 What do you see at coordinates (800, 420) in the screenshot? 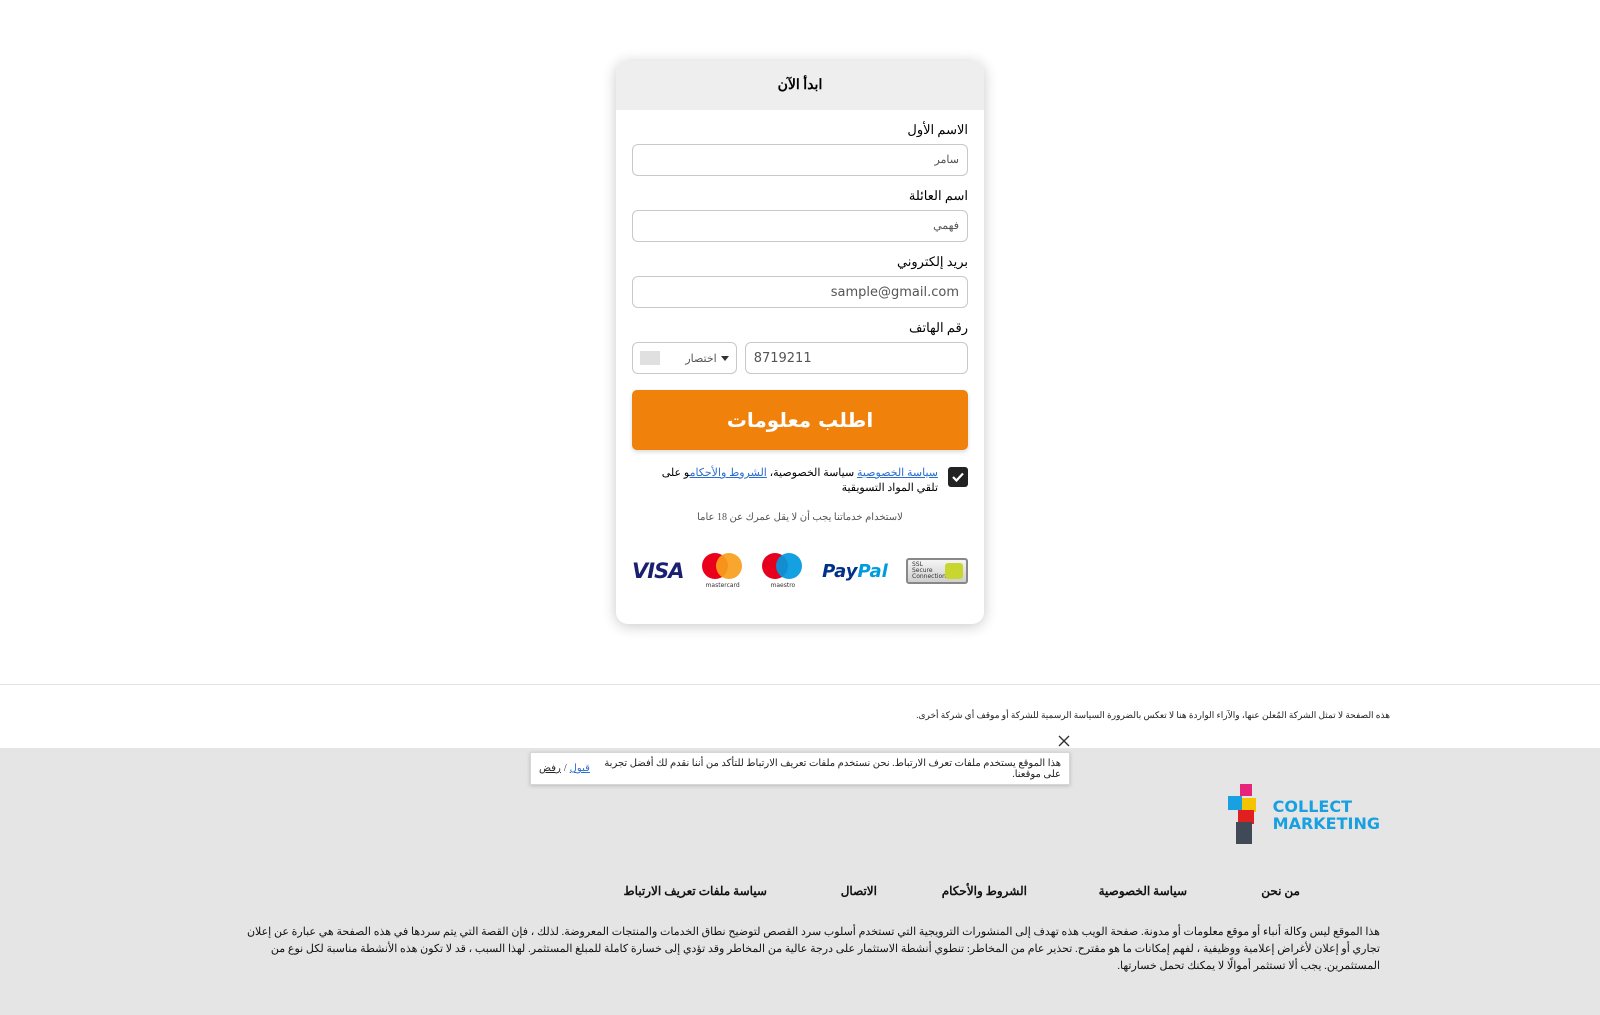
I see `submit-button: اطلب معلومات` at bounding box center [800, 420].